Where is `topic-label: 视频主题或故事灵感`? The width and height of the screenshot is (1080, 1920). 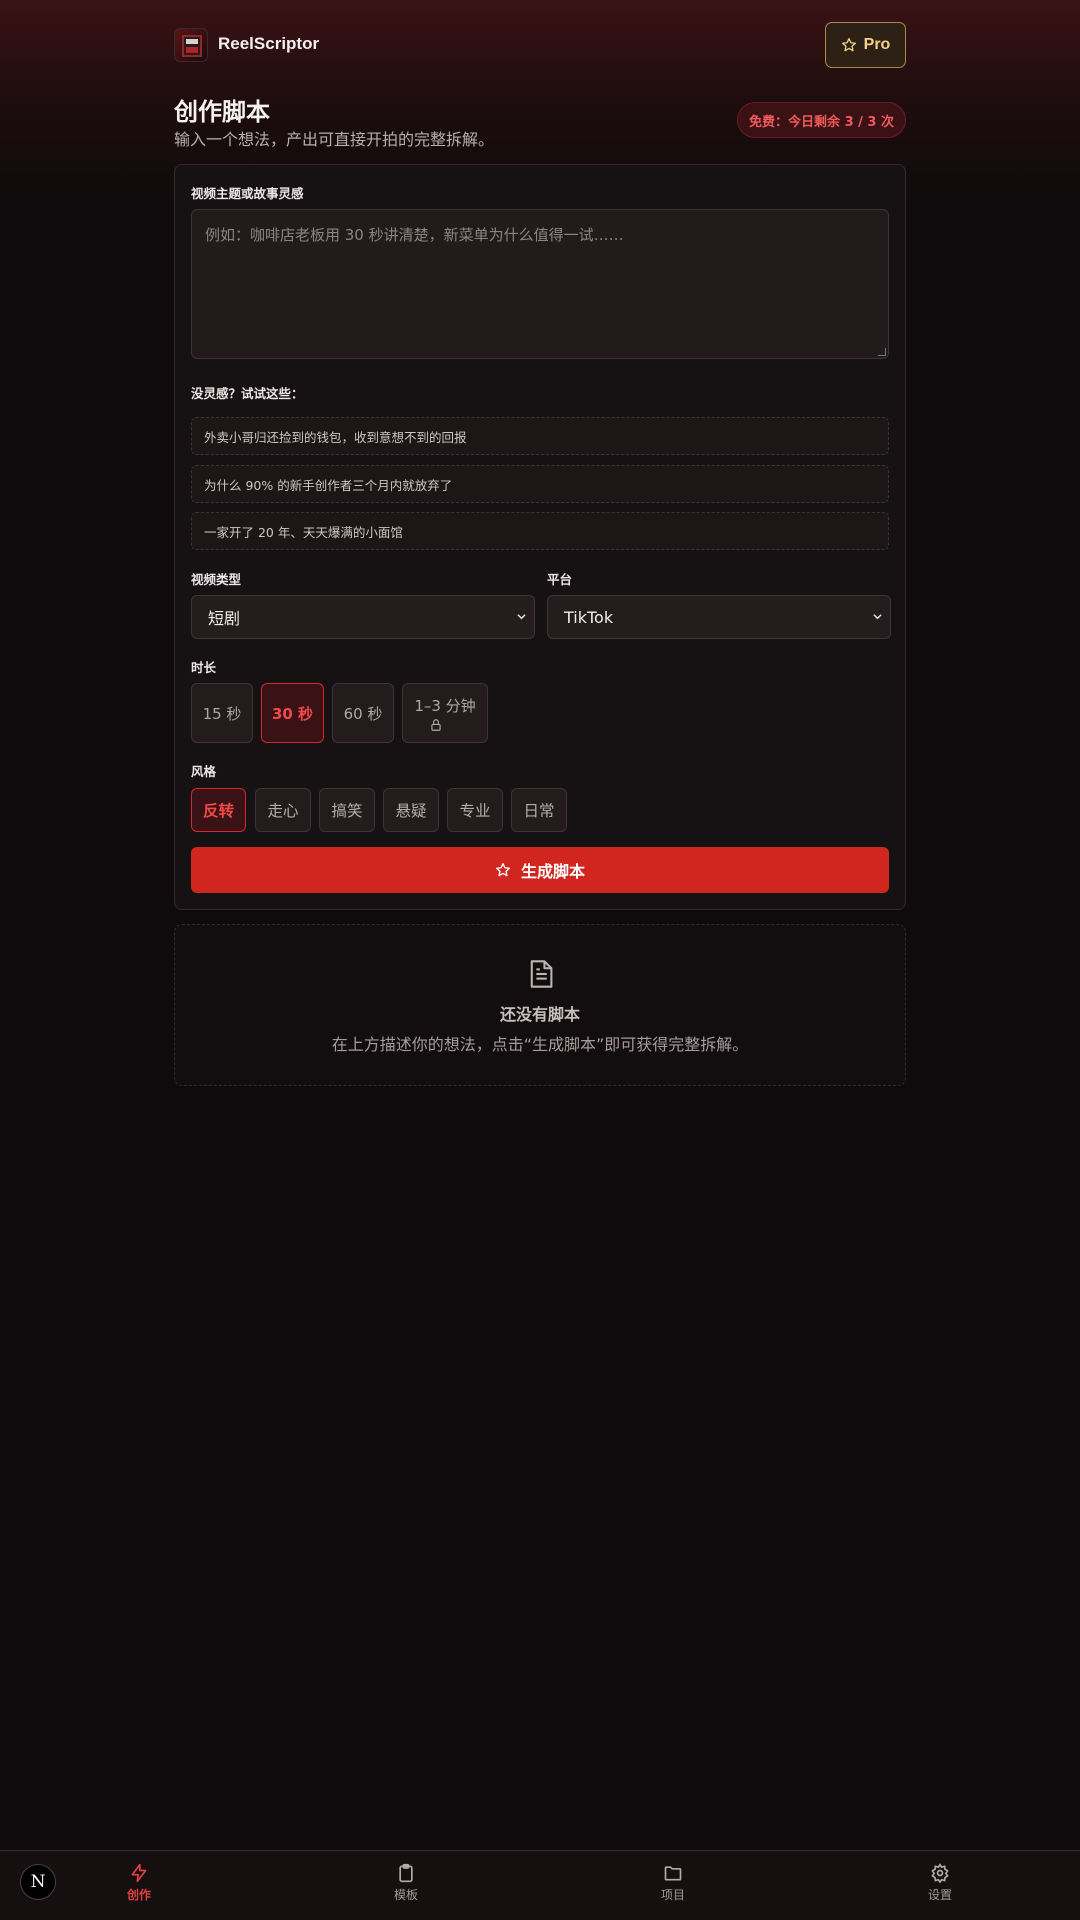
topic-label: 视频主题或故事灵感 is located at coordinates (247, 193).